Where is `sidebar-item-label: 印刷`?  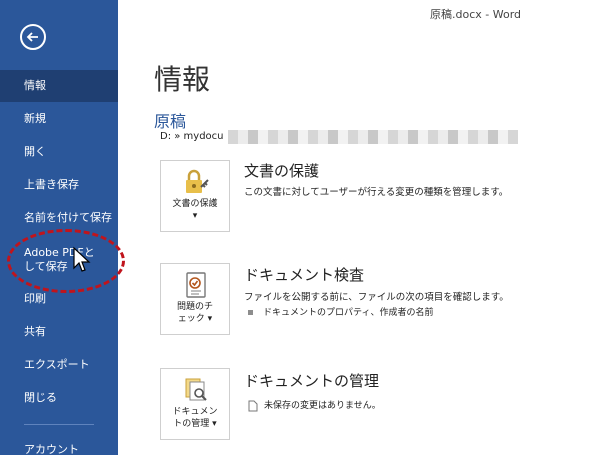 sidebar-item-label: 印刷 is located at coordinates (35, 298).